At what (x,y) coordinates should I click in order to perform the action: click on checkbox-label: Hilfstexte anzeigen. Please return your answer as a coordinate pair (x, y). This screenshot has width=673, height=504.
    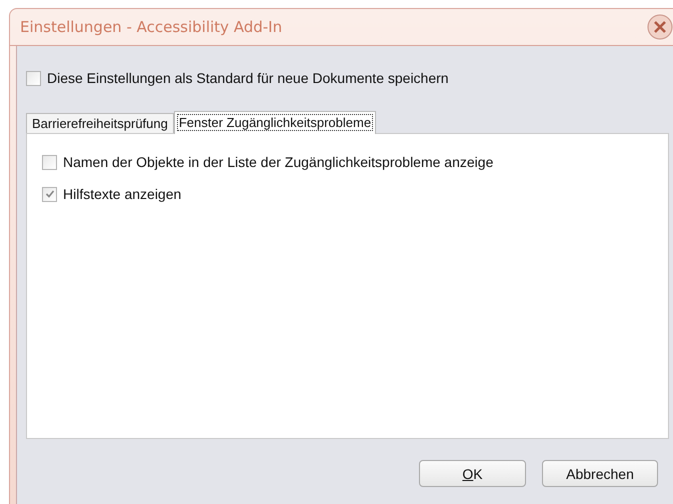
    Looking at the image, I should click on (122, 194).